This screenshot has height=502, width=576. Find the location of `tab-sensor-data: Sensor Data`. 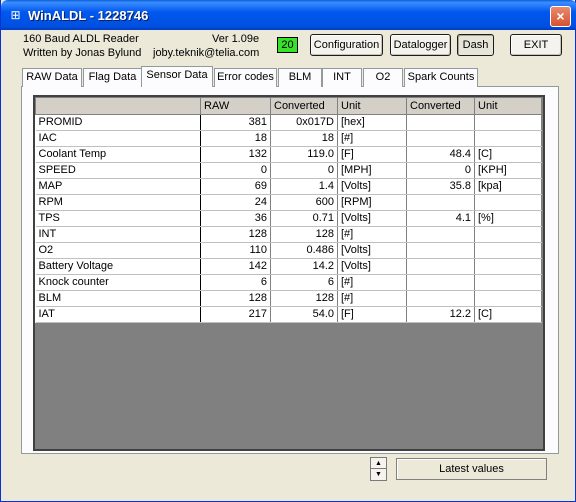

tab-sensor-data: Sensor Data is located at coordinates (177, 76).